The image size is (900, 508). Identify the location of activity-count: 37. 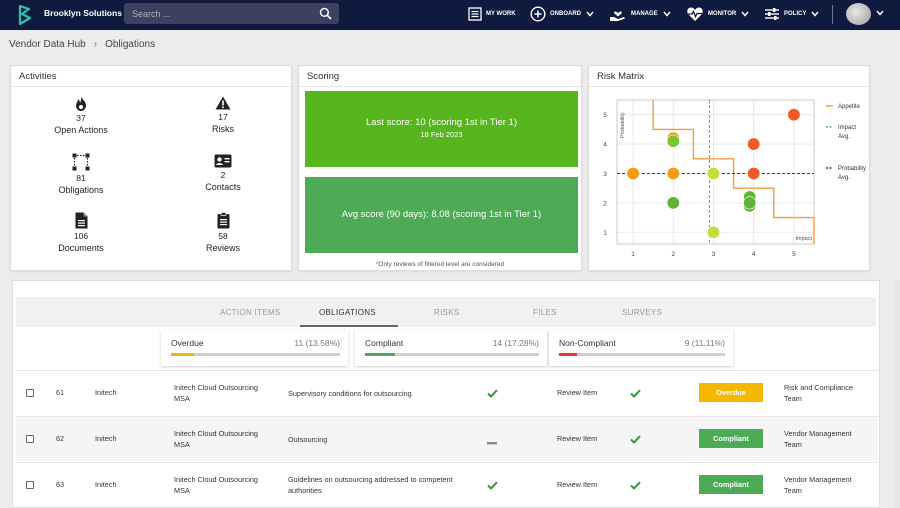
(81, 118).